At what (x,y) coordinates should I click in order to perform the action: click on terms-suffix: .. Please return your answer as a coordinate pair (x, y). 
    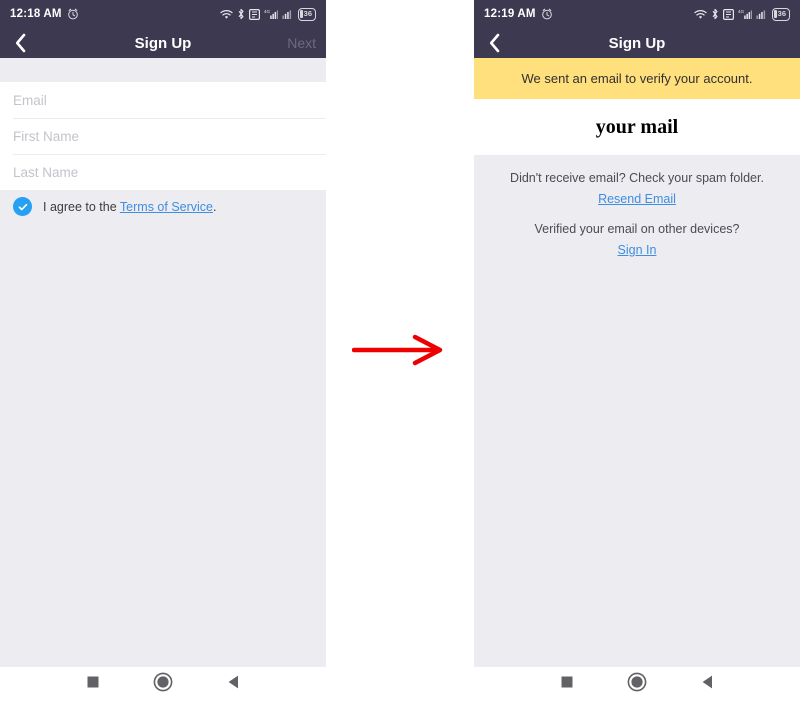
    Looking at the image, I should click on (215, 206).